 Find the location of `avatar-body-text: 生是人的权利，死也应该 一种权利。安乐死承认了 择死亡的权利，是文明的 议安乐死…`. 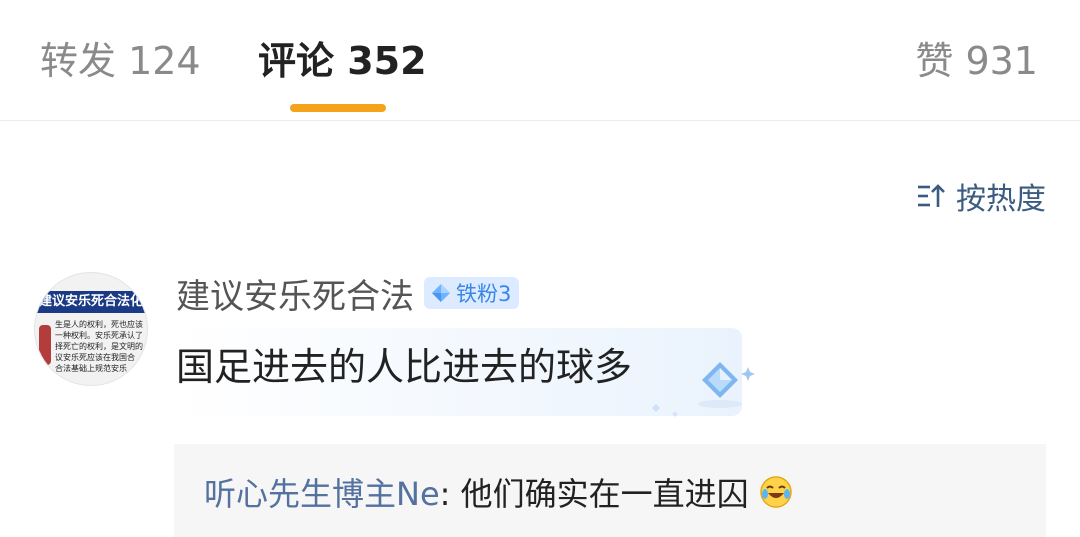

avatar-body-text: 生是人的权利，死也应该 一种权利。安乐死承认了 择死亡的权利，是文明的 议安乐死… is located at coordinates (99, 346).